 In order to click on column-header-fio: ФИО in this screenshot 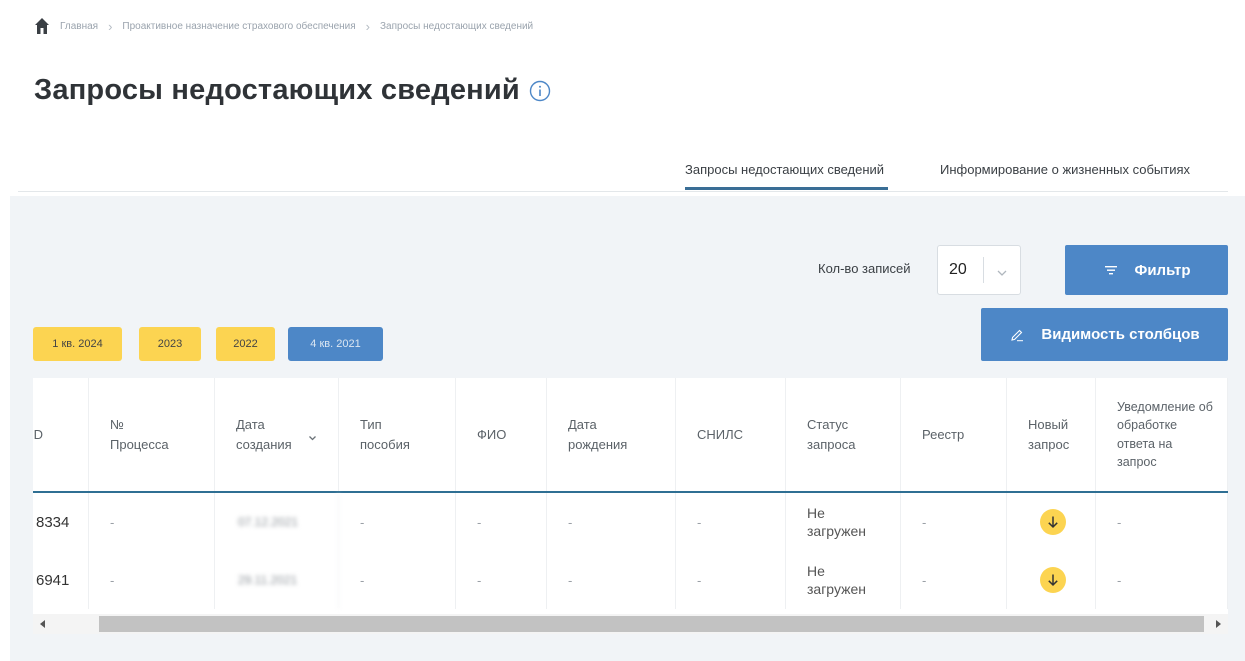, I will do `click(501, 434)`.